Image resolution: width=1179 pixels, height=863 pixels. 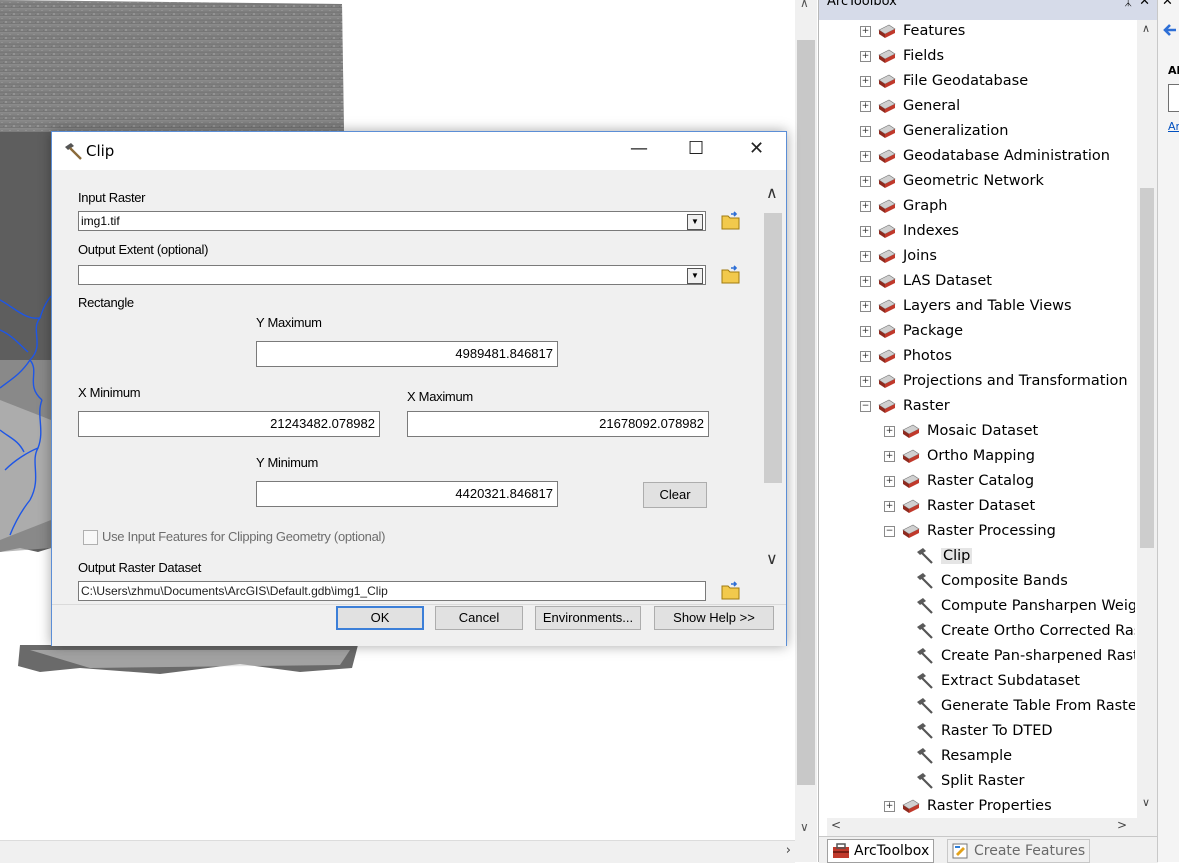 What do you see at coordinates (397, 851) in the screenshot?
I see `map-horizontal-scrollbar: ›` at bounding box center [397, 851].